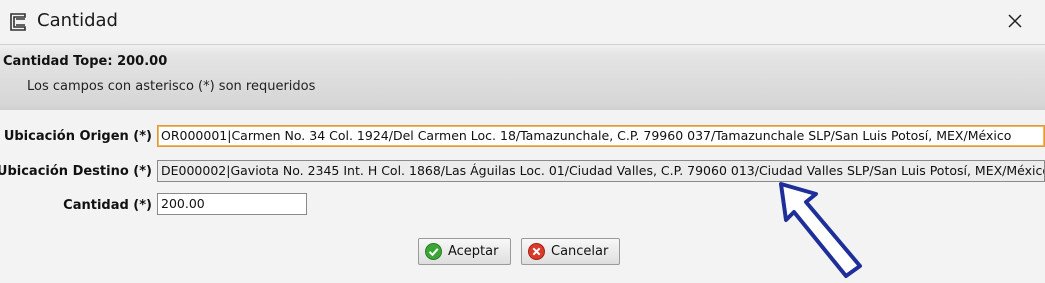  I want to click on window-title: Cantidad, so click(77, 20).